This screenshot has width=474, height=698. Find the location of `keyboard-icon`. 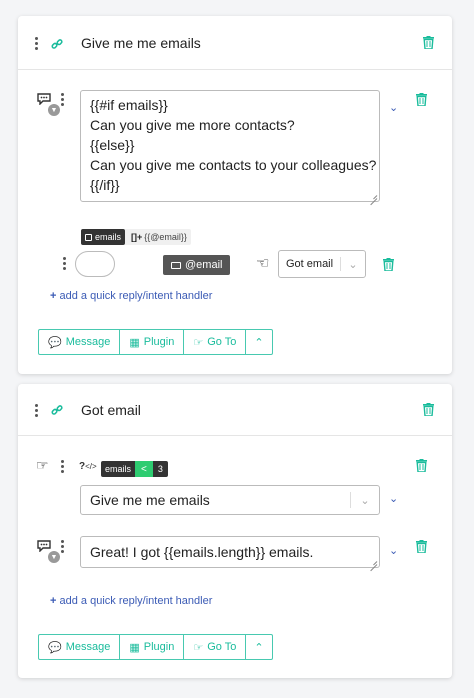

keyboard-icon is located at coordinates (176, 265).